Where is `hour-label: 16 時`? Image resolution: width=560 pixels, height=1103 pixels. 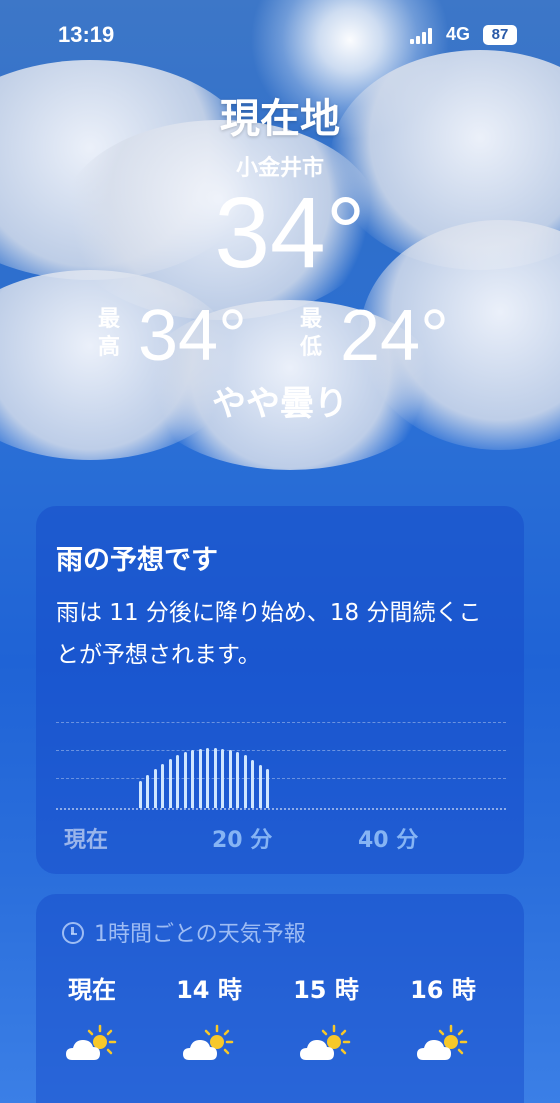 hour-label: 16 時 is located at coordinates (443, 990).